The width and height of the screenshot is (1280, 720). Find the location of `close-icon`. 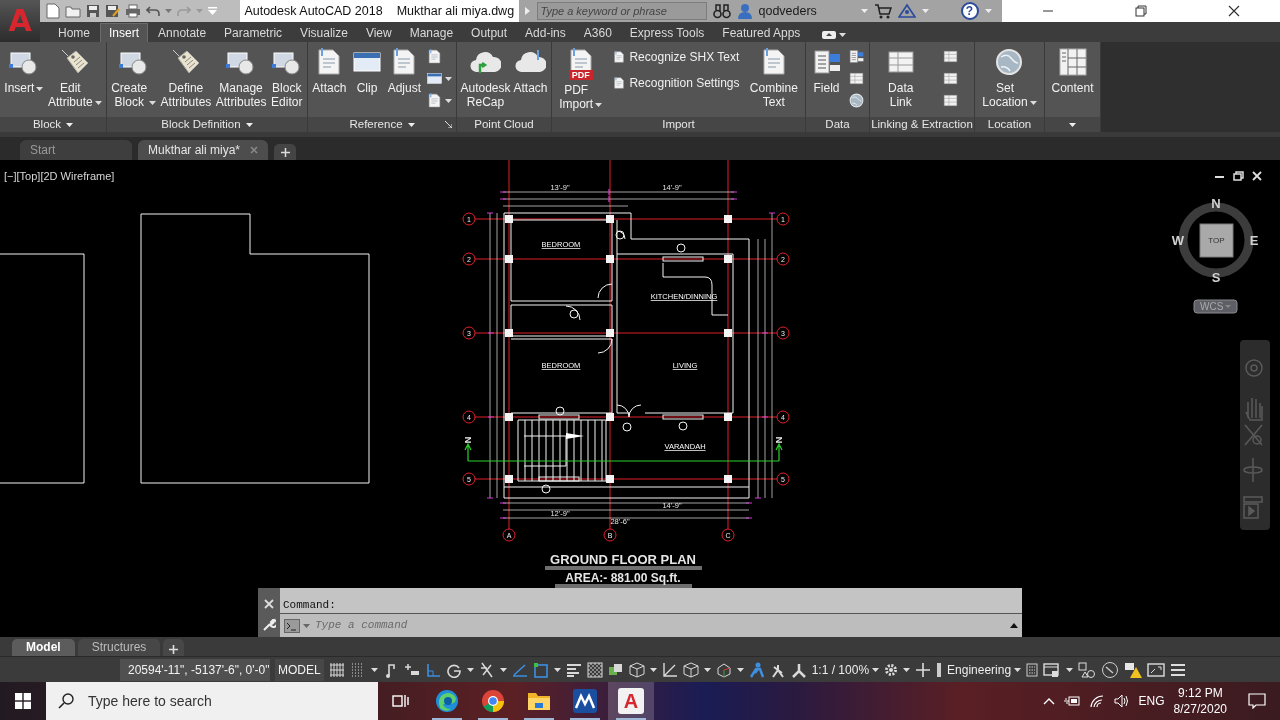

close-icon is located at coordinates (1233, 11).